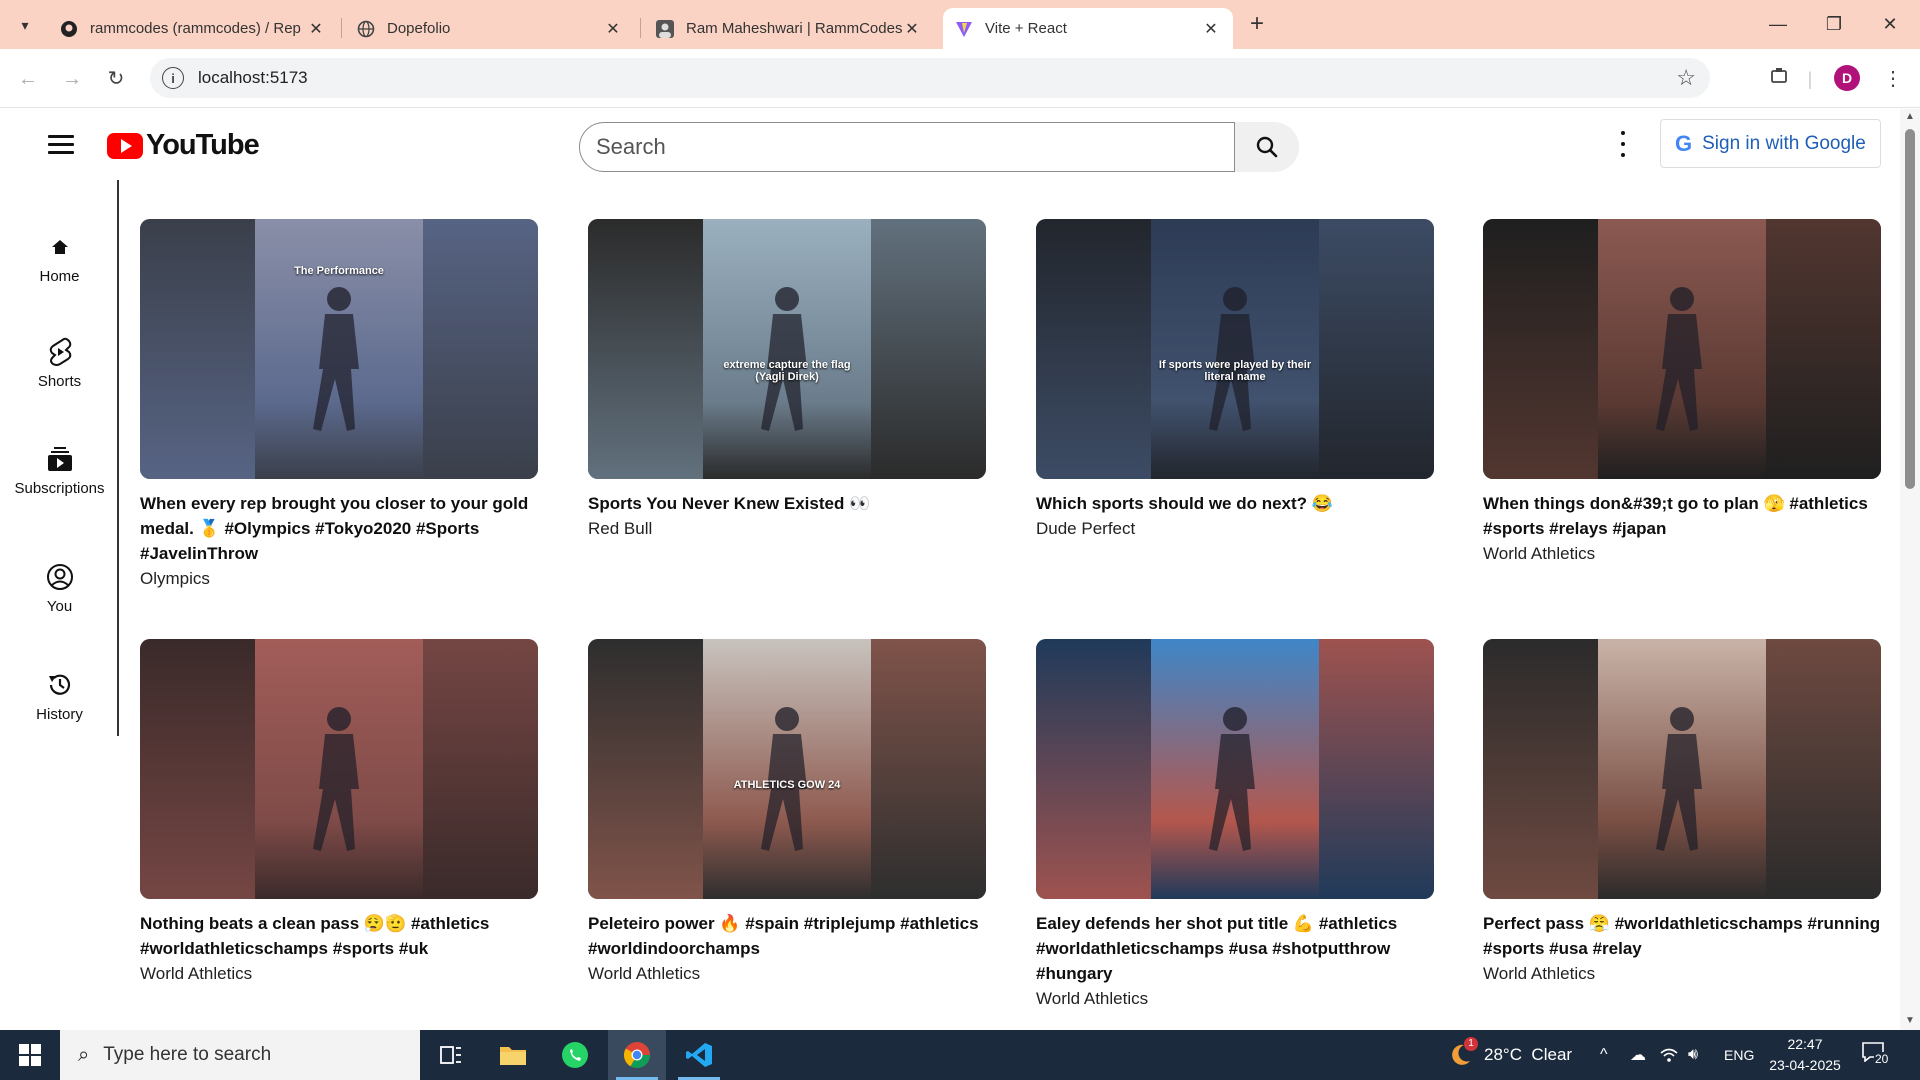 The image size is (1920, 1080). Describe the element at coordinates (1778, 24) in the screenshot. I see `minimize-button: —` at that location.